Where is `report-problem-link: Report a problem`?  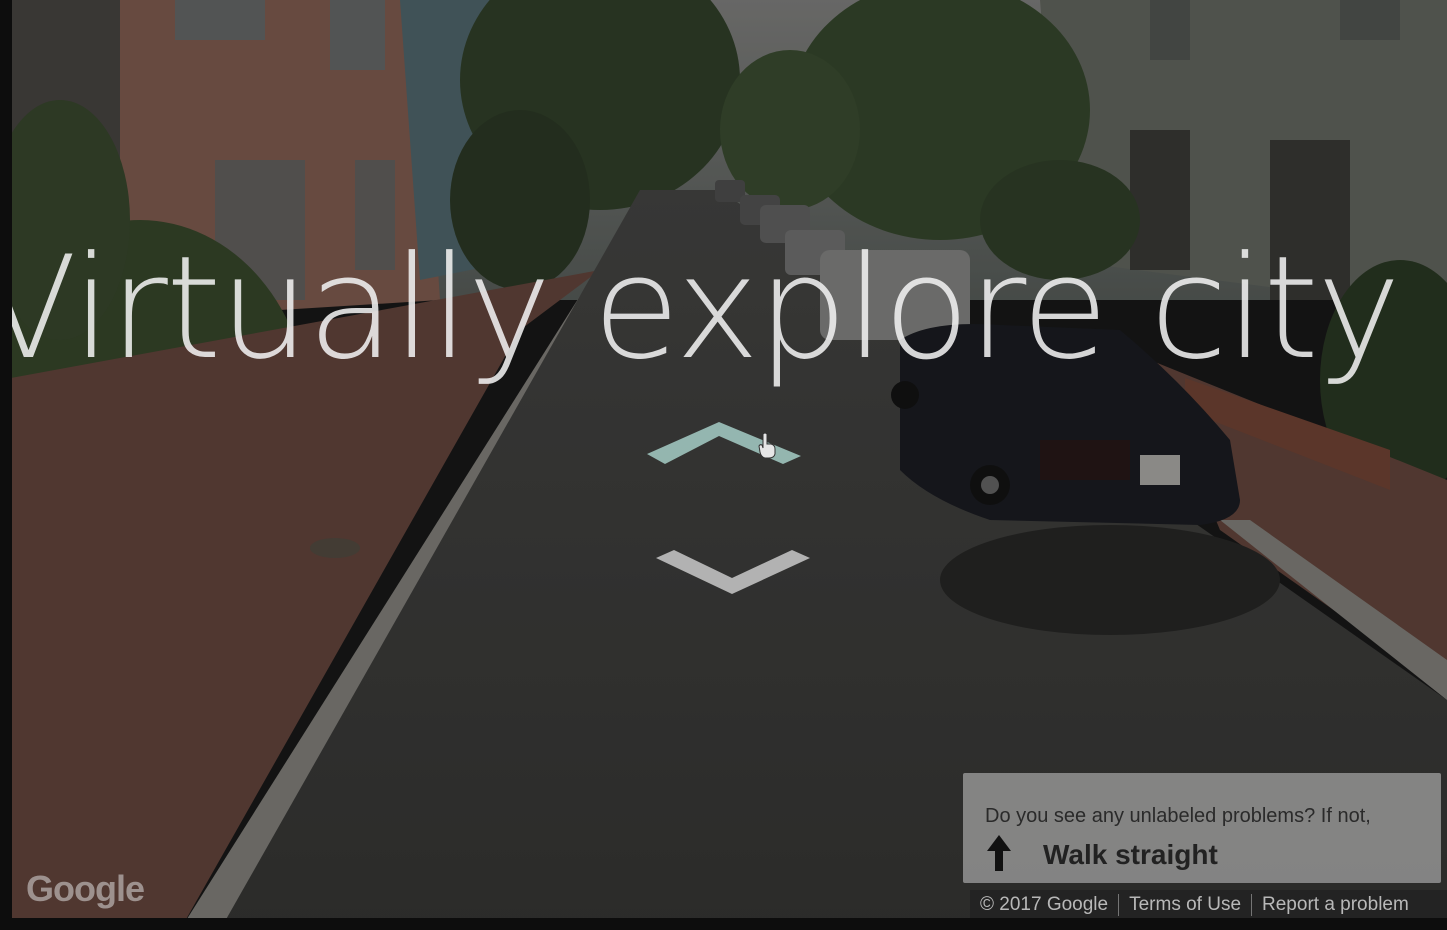
report-problem-link: Report a problem is located at coordinates (1335, 905).